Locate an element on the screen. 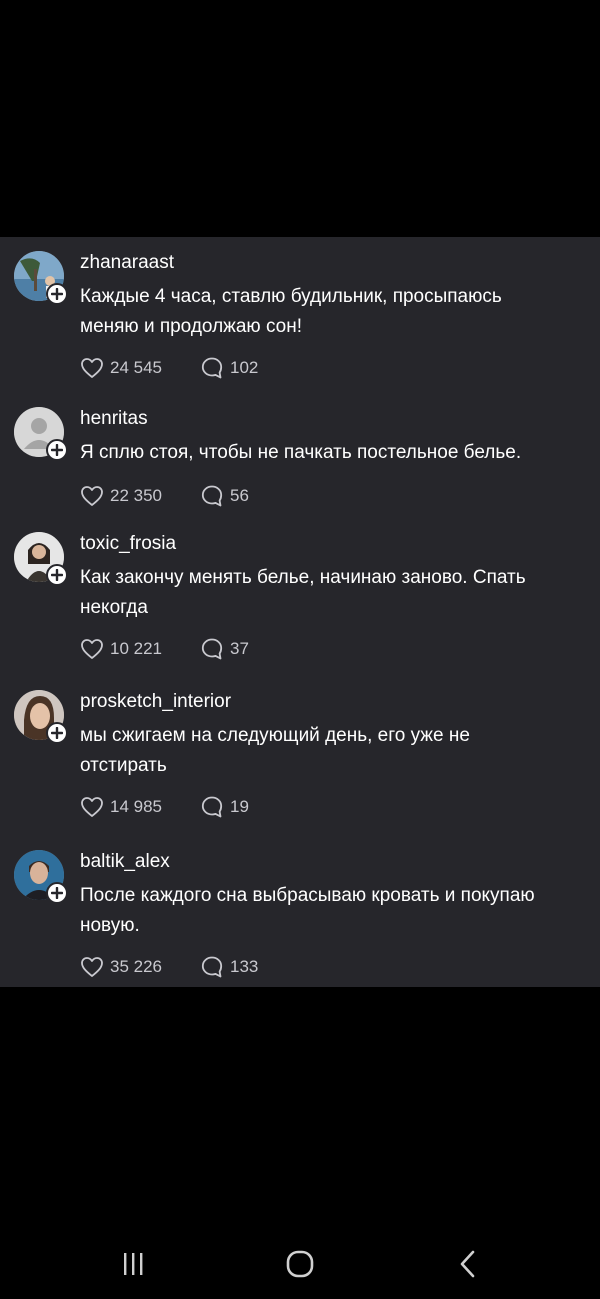 This screenshot has width=600, height=1299. like-button: 22 350 is located at coordinates (140, 496).